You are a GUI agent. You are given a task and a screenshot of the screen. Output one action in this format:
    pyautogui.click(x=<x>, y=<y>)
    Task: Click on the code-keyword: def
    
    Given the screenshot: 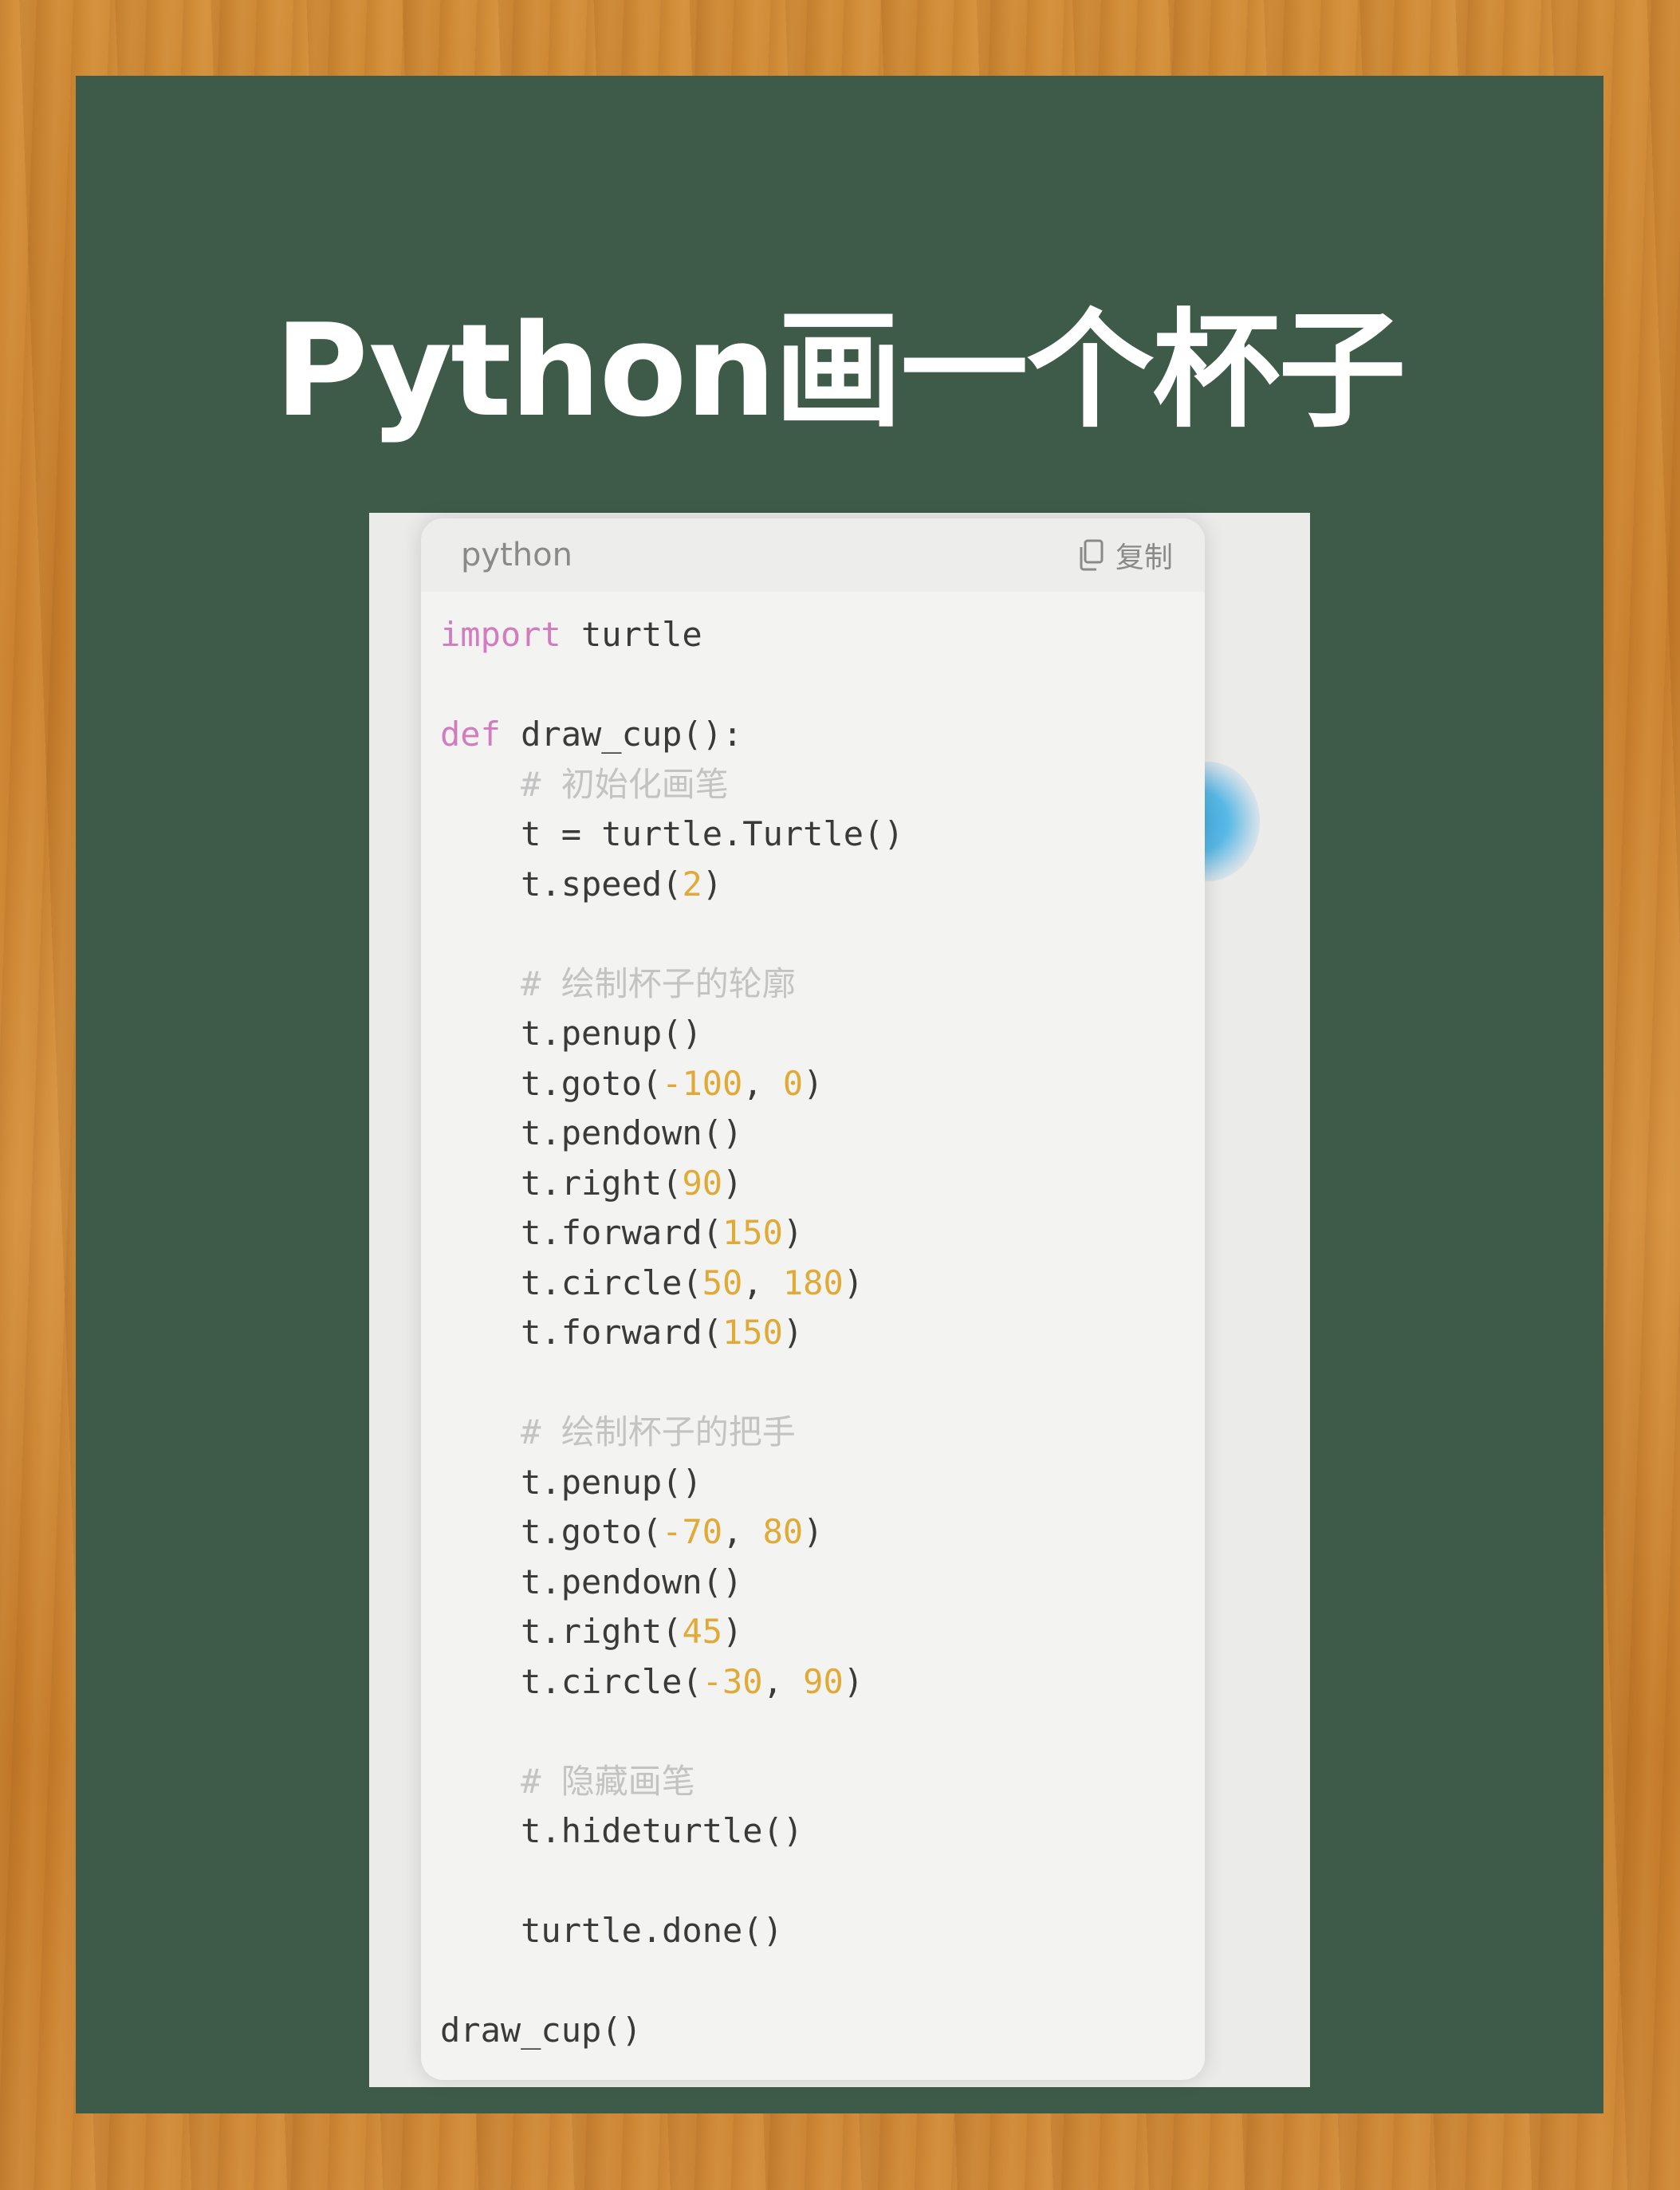 What is the action you would take?
    pyautogui.click(x=470, y=734)
    